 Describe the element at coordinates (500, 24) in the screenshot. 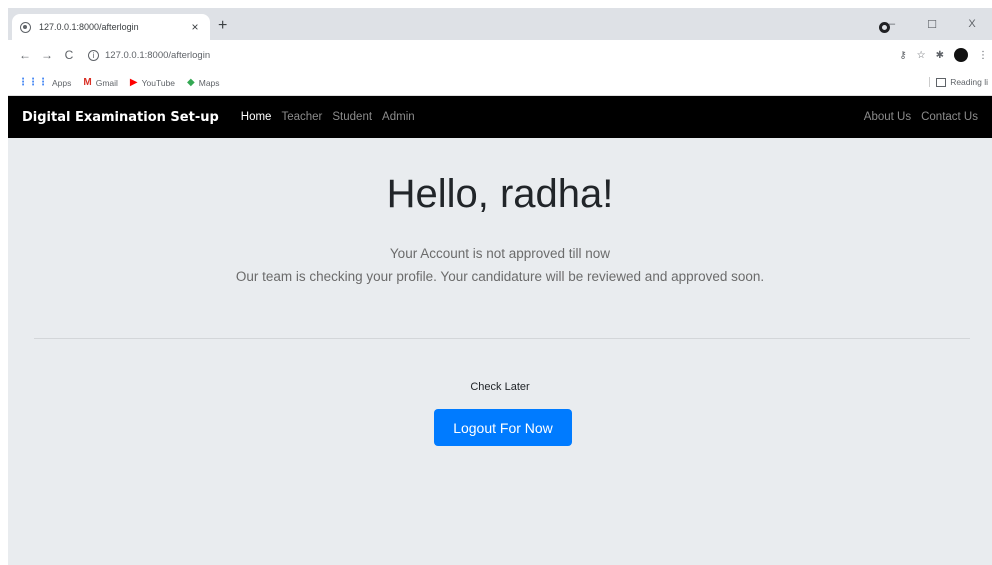

I see `tab-strip: 127.0.0.1:8000/afterlogin × + – ☐ X` at that location.